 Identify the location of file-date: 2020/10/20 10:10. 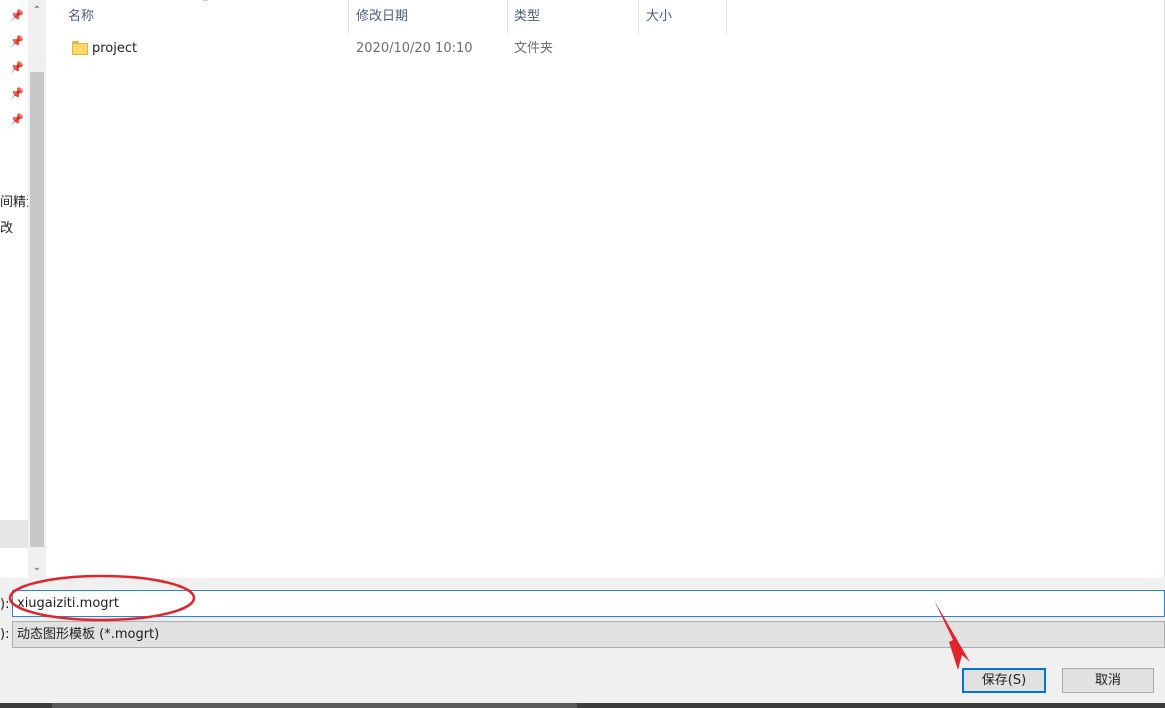
(414, 48).